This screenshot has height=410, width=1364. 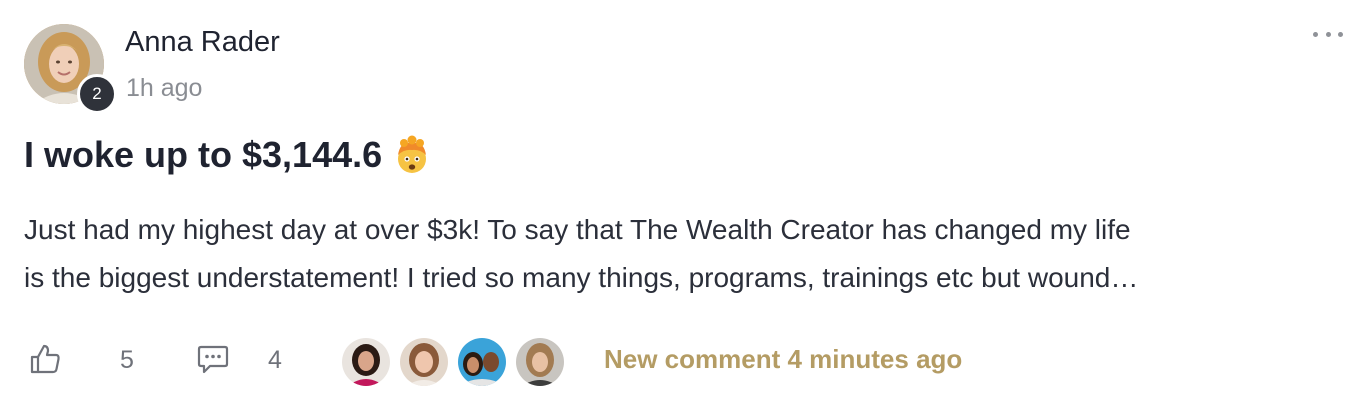 I want to click on exploding-head-icon, so click(x=412, y=154).